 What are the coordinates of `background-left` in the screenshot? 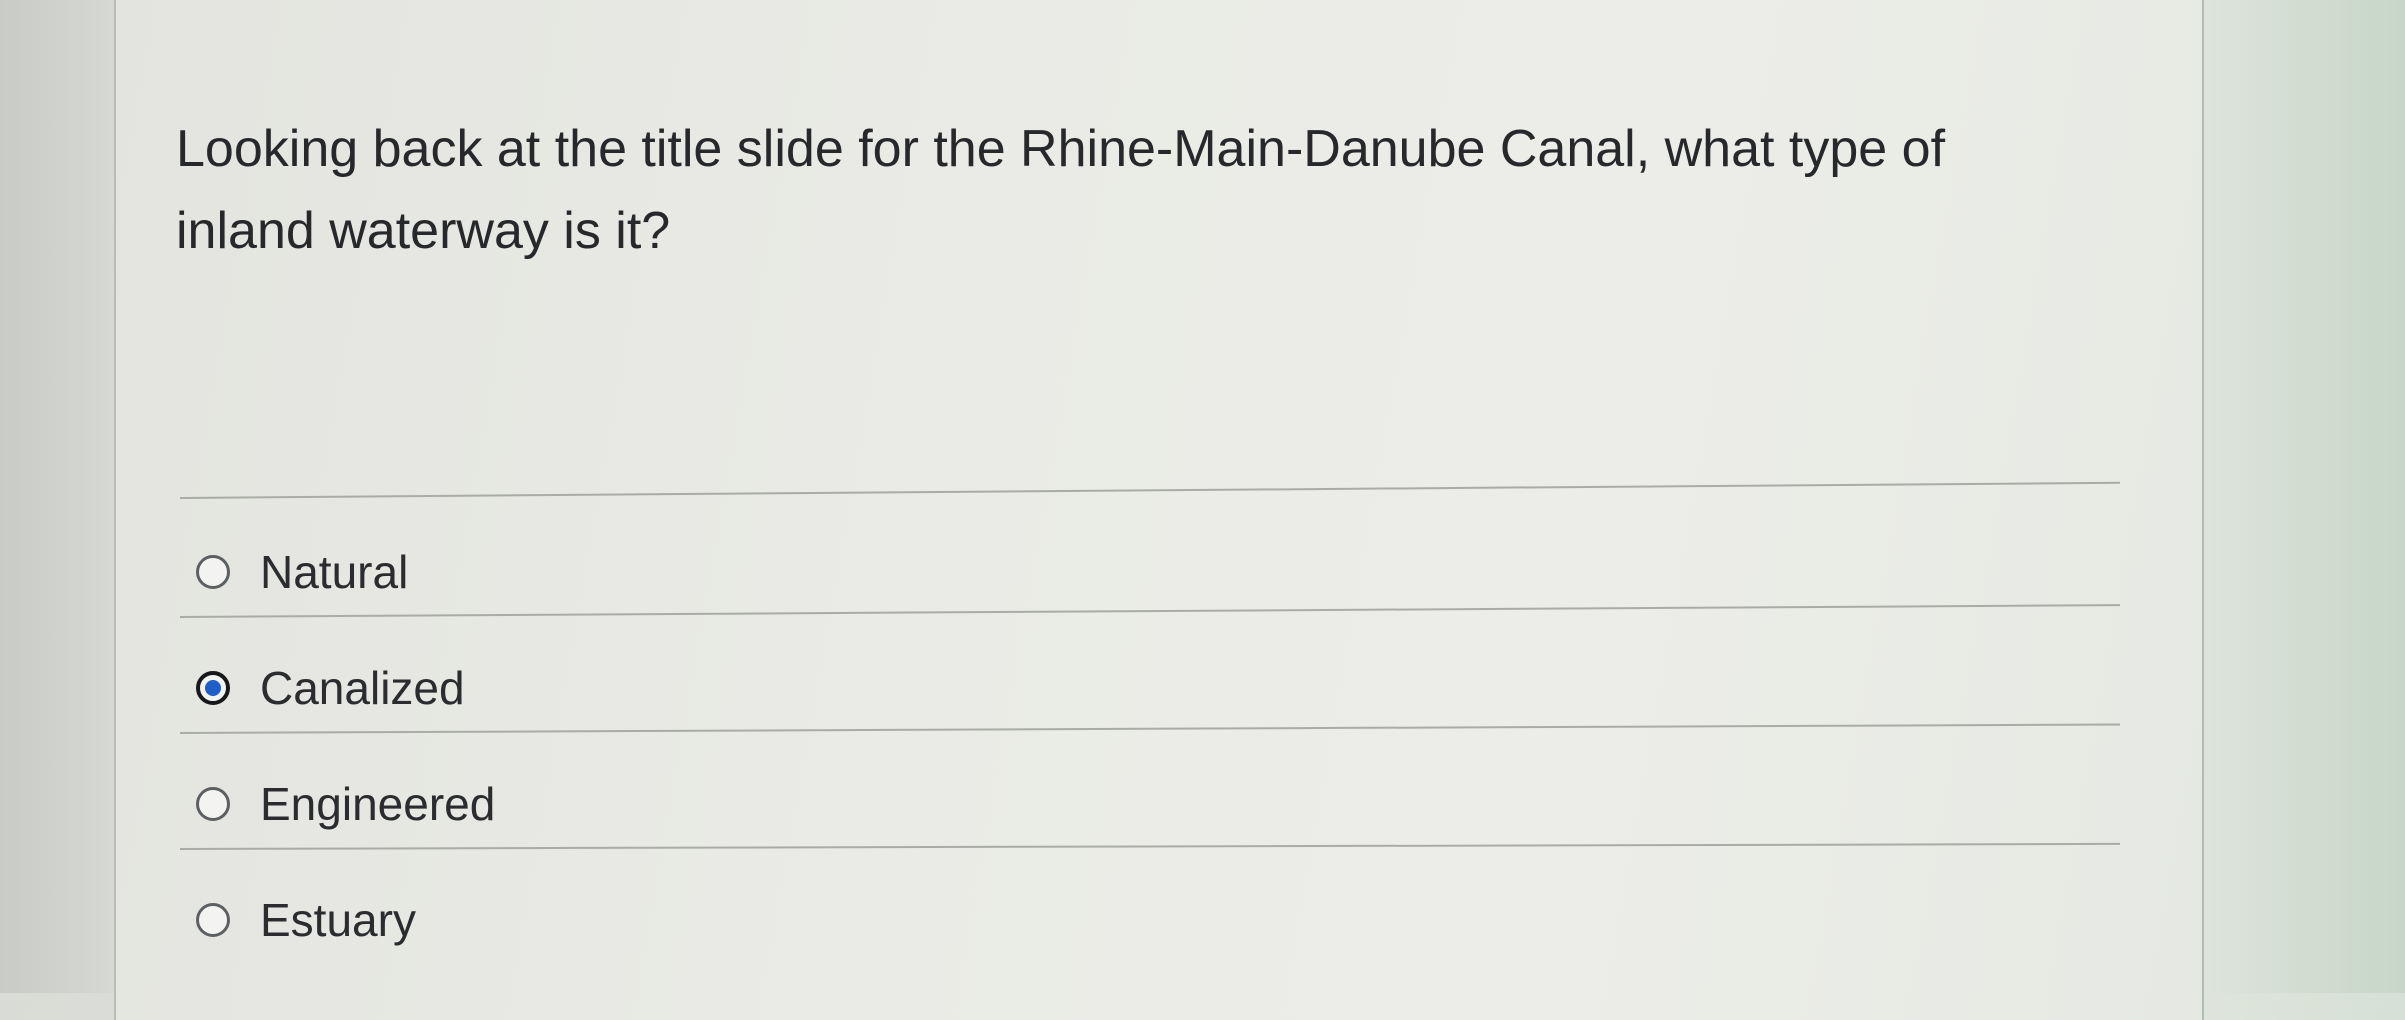 It's located at (57, 496).